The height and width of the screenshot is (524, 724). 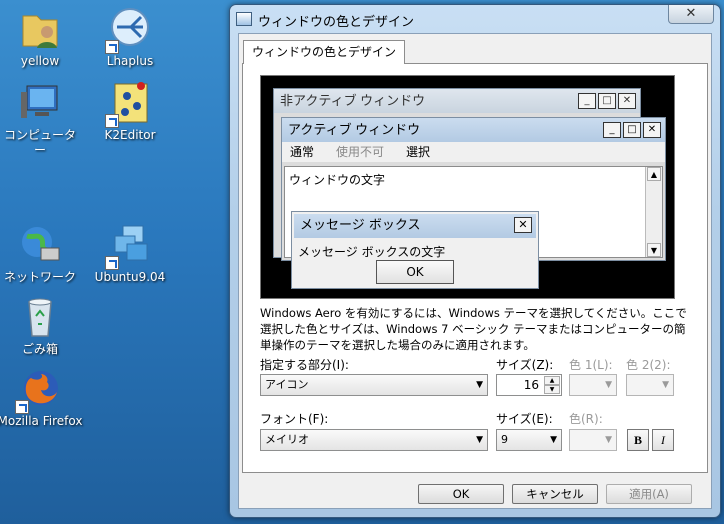 I want to click on item-label: 指定する部分(I):, so click(x=304, y=365).